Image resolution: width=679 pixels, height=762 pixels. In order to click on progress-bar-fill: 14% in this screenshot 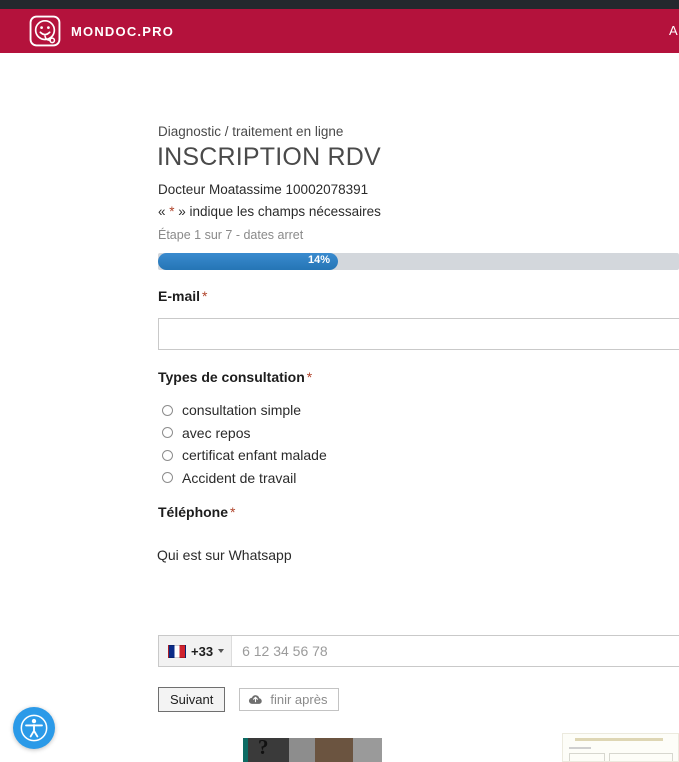, I will do `click(248, 261)`.